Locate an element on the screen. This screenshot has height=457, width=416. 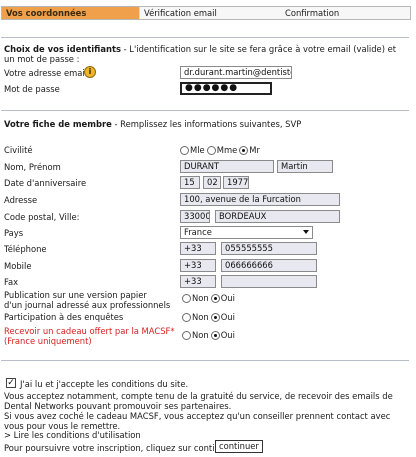
address-label: Adresse is located at coordinates (21, 200).